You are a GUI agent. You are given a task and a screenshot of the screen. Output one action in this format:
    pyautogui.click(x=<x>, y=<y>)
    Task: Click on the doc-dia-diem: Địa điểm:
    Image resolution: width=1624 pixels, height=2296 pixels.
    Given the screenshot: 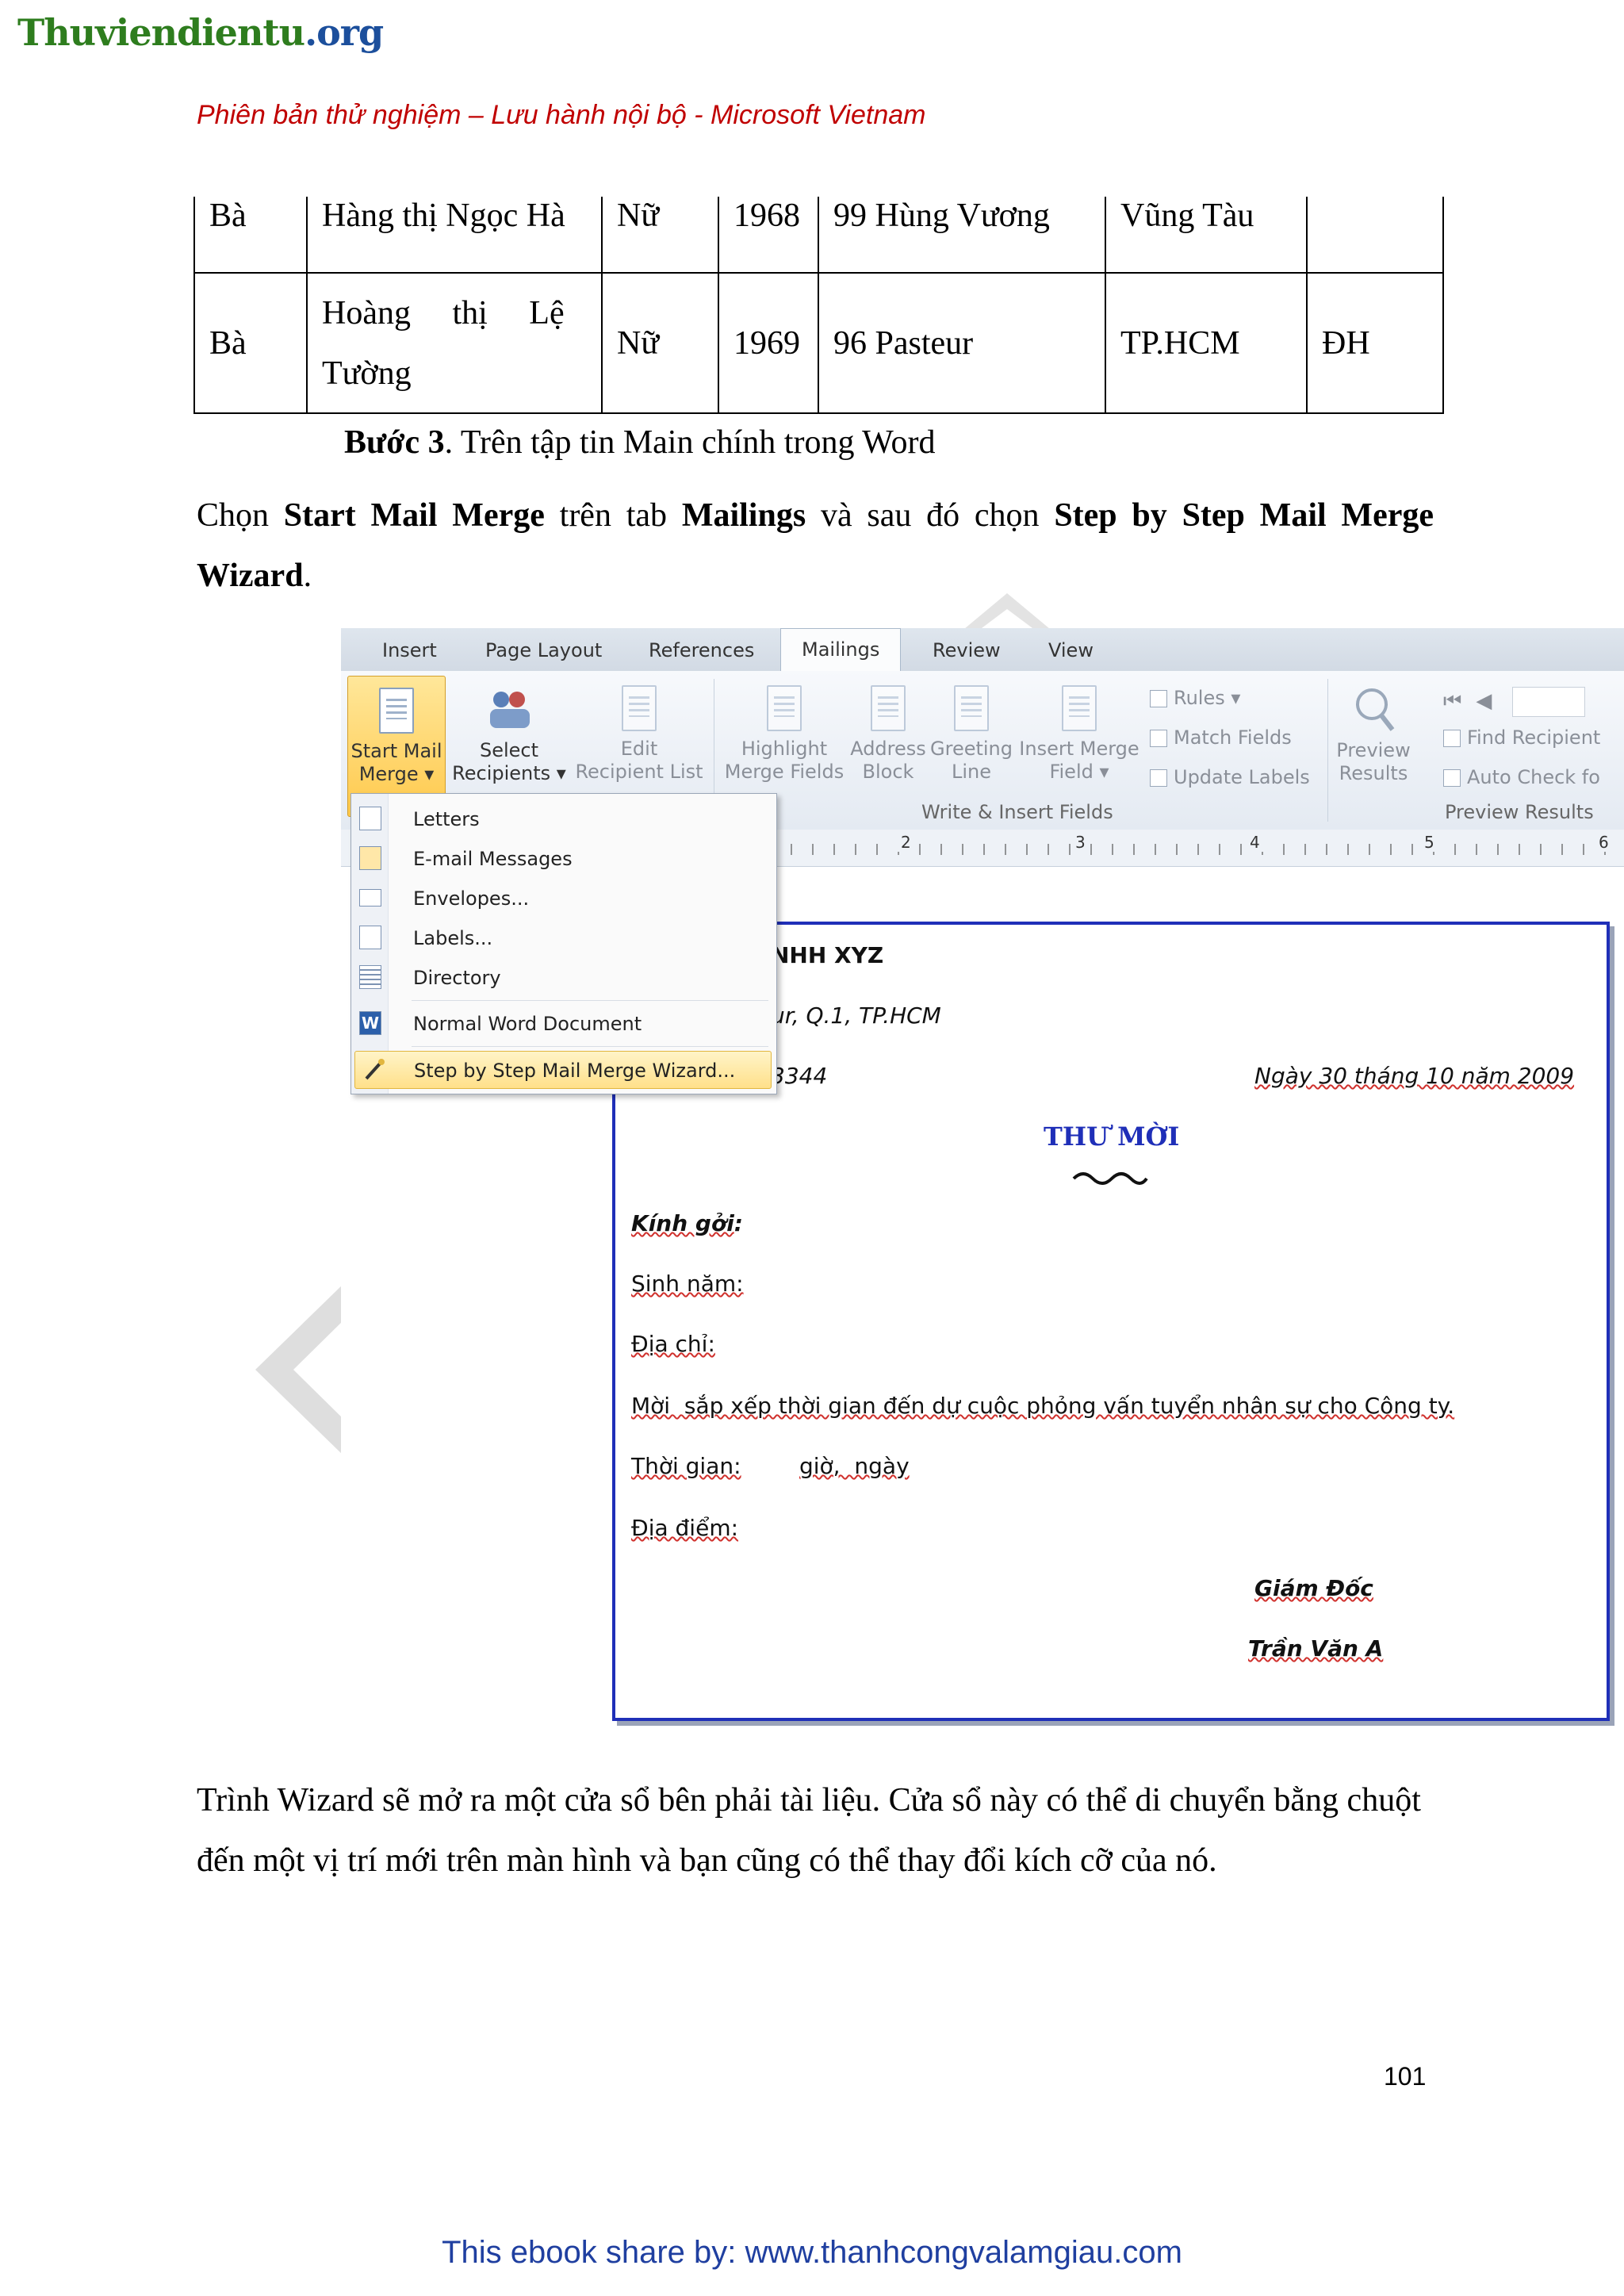 What is the action you would take?
    pyautogui.click(x=685, y=1528)
    